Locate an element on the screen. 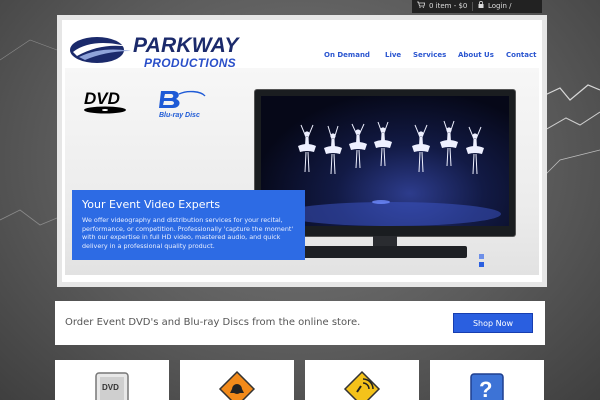 Image resolution: width=600 pixels, height=400 pixels. brand-name: PARKWAY is located at coordinates (186, 45).